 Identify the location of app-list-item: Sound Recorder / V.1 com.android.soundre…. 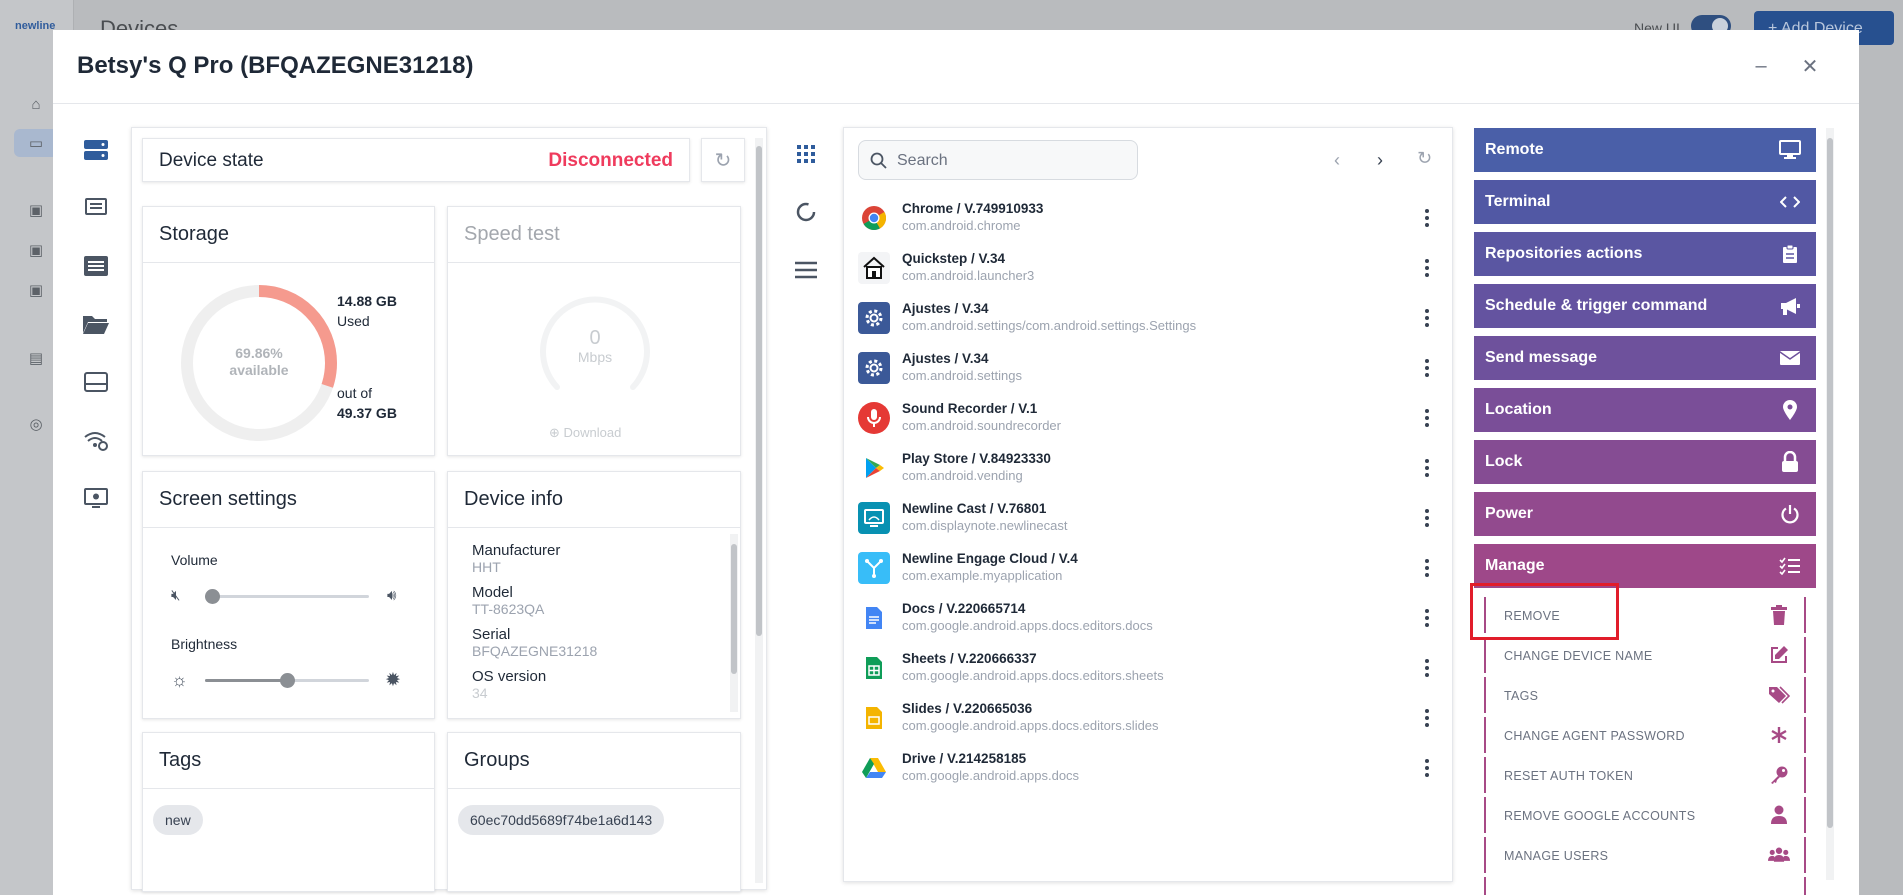
(1148, 418).